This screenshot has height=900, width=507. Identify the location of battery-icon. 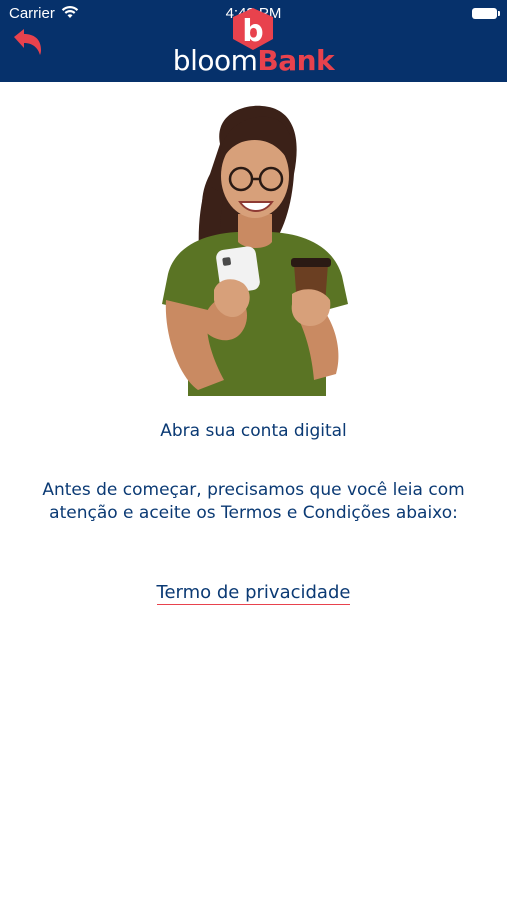
(486, 13).